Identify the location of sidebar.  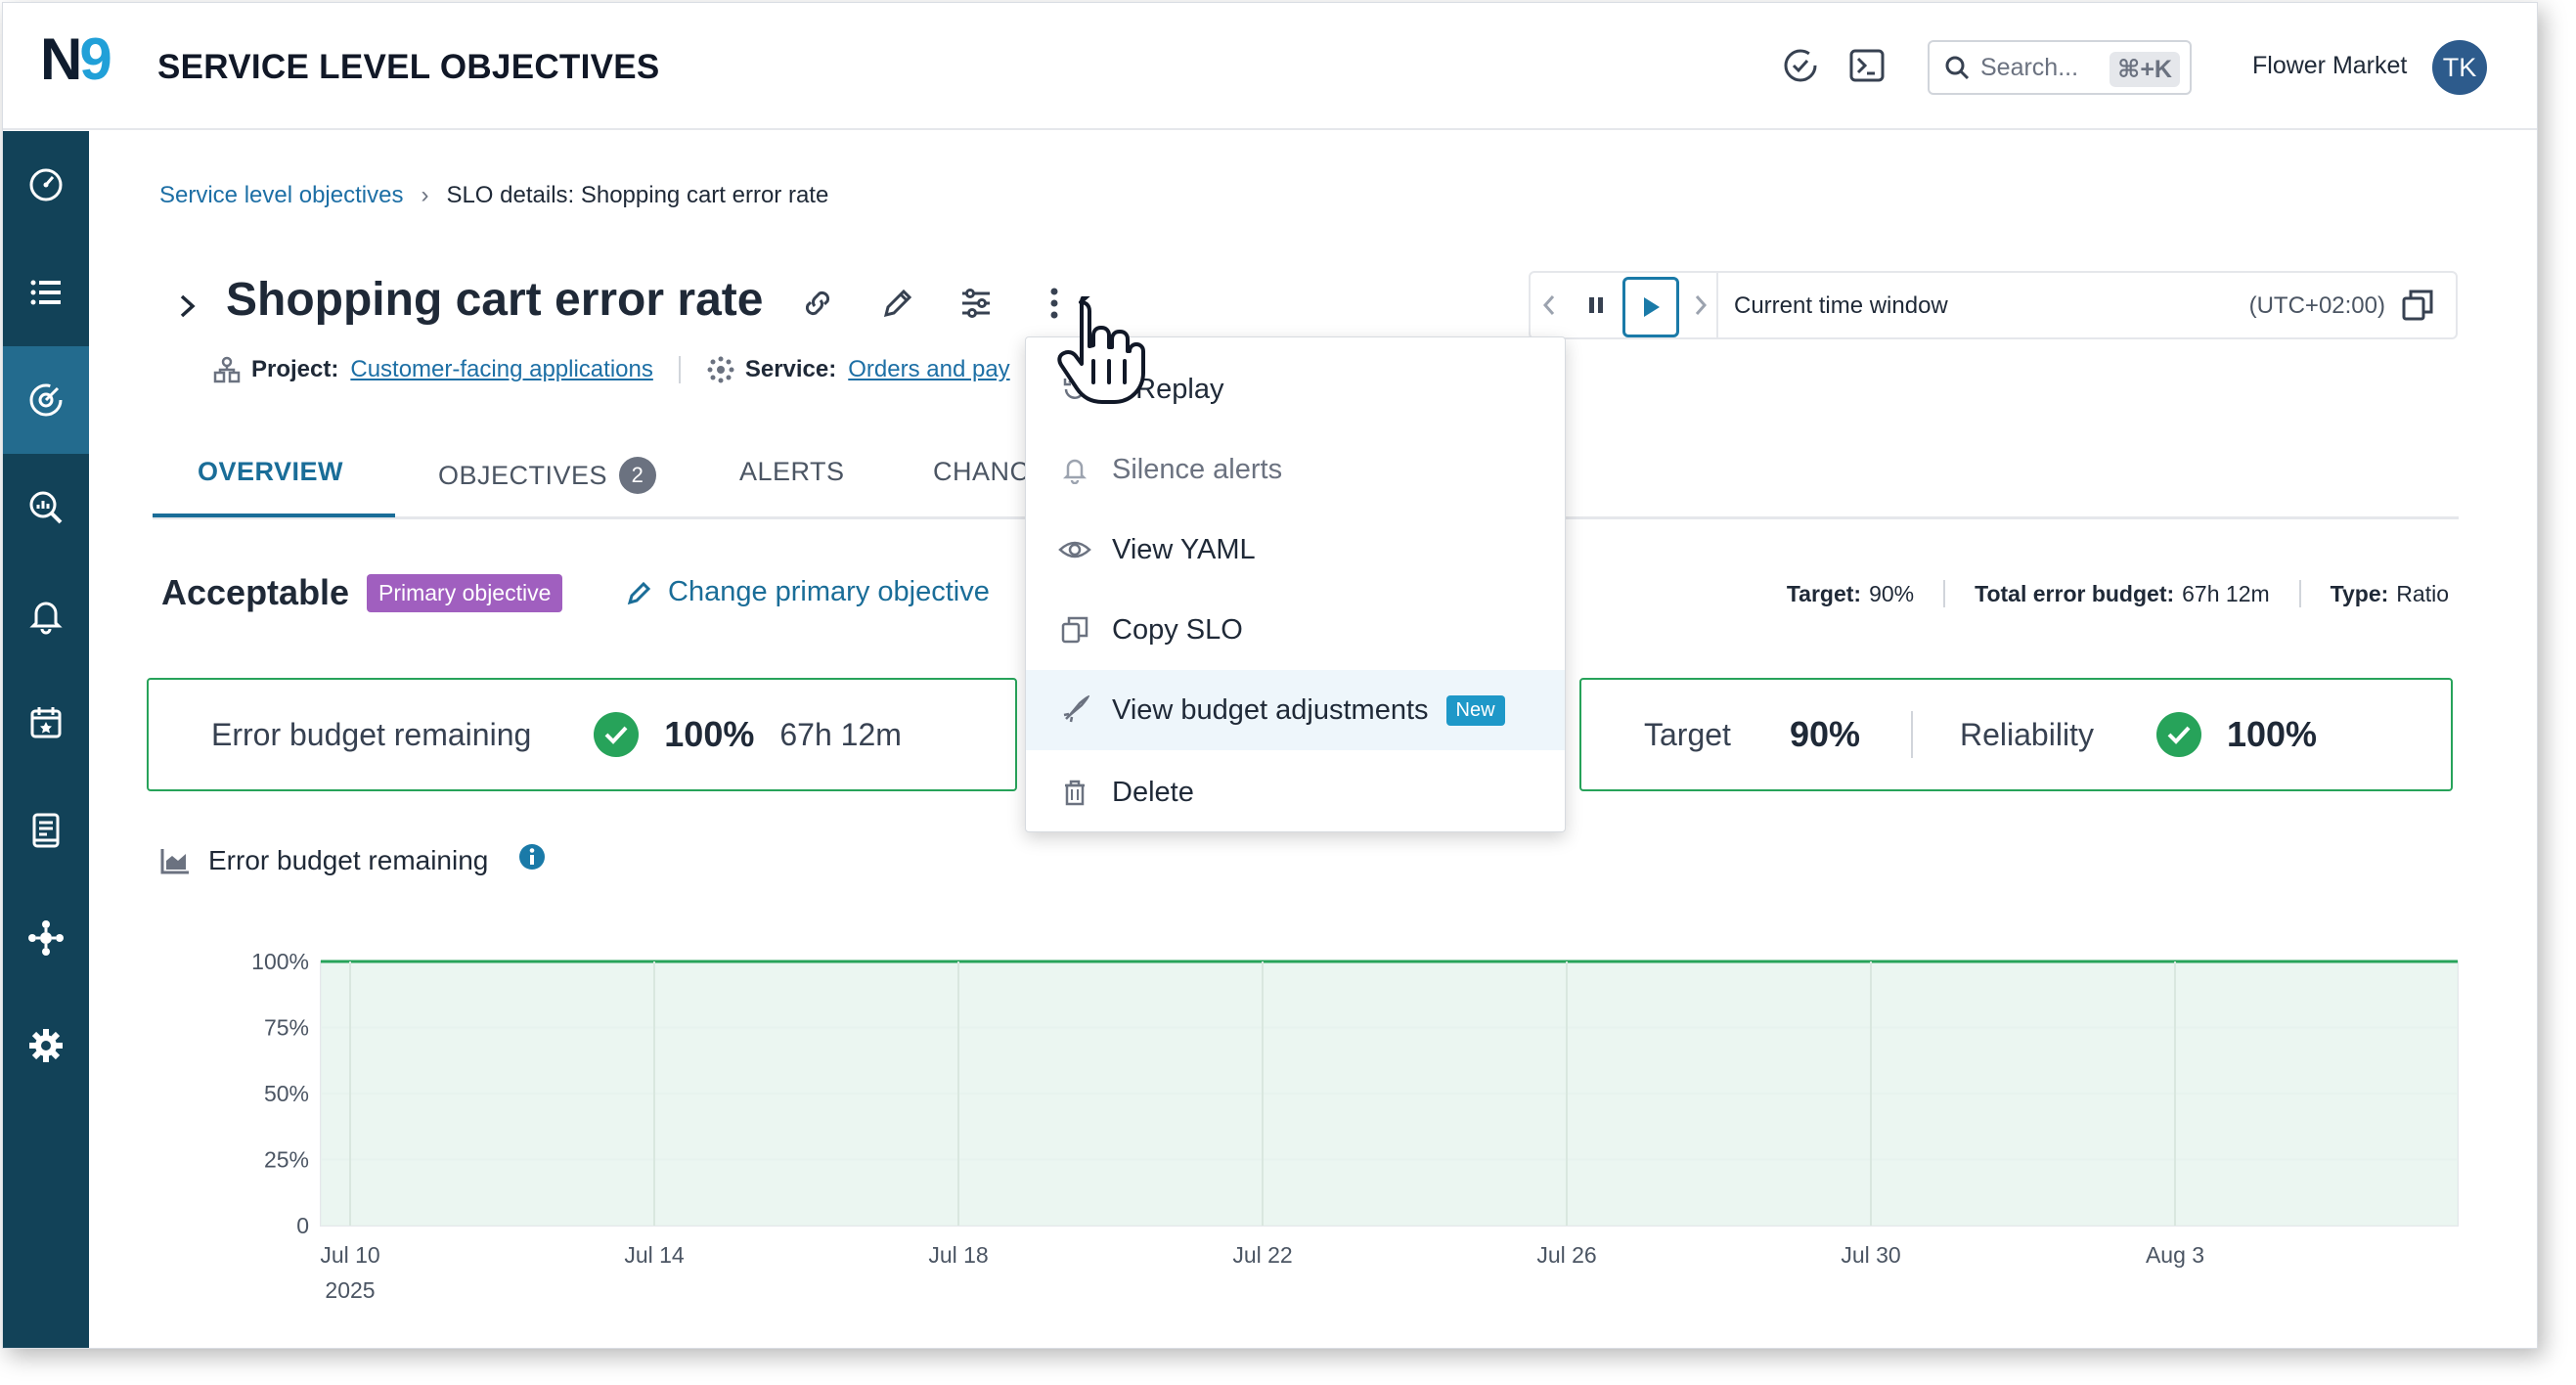
(46, 740).